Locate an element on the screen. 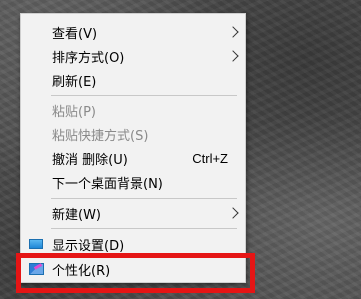 This screenshot has height=299, width=361. menu-item-paste-shortcut: 粘贴快捷方式(S) is located at coordinates (133, 134).